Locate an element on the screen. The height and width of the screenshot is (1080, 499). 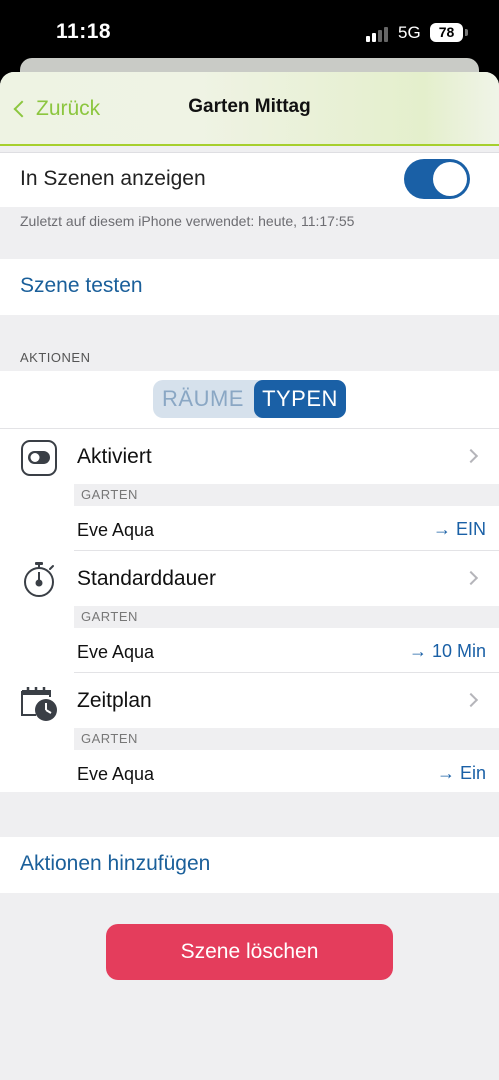
add-actions-label: Aktionen hinzufügen is located at coordinates (115, 863).